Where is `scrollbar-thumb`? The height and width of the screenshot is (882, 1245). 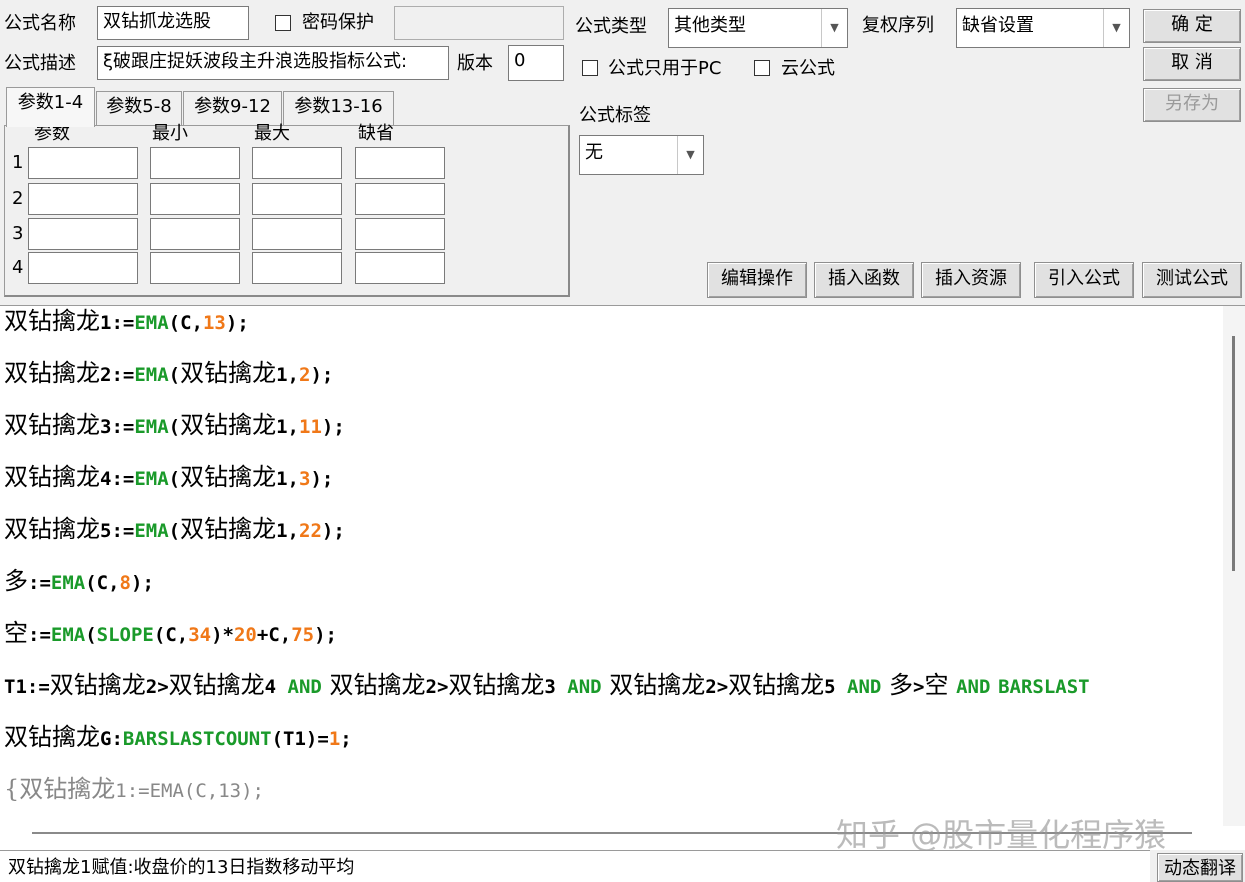
scrollbar-thumb is located at coordinates (1233, 453).